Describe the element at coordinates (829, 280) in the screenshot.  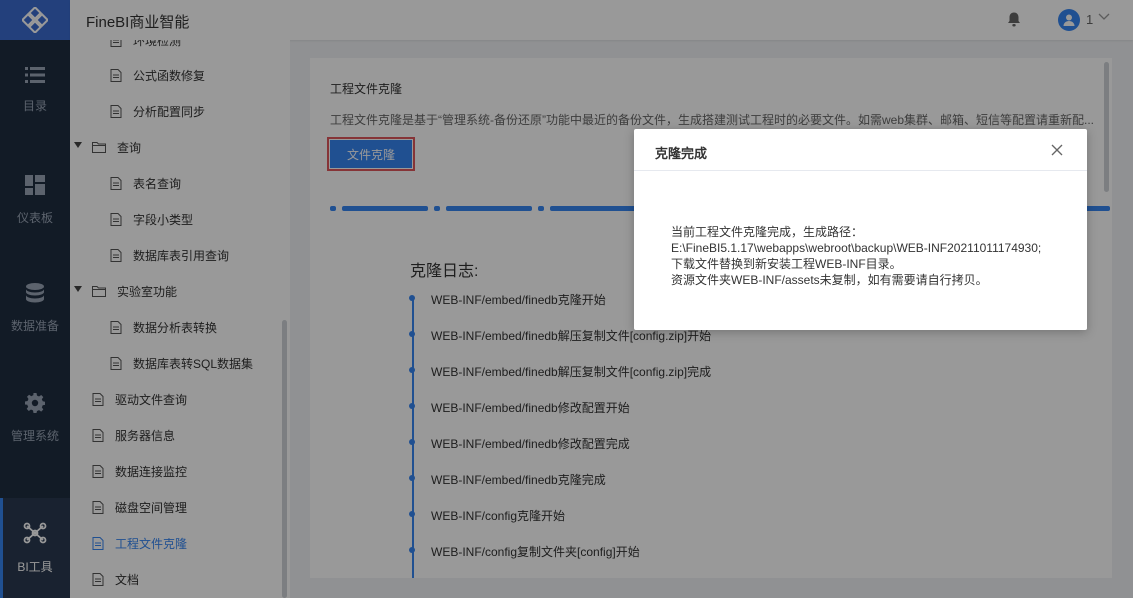
I see `dialog-line: 资源文件夹WEB-INF/assets未复制，如有需要请自行拷贝。` at that location.